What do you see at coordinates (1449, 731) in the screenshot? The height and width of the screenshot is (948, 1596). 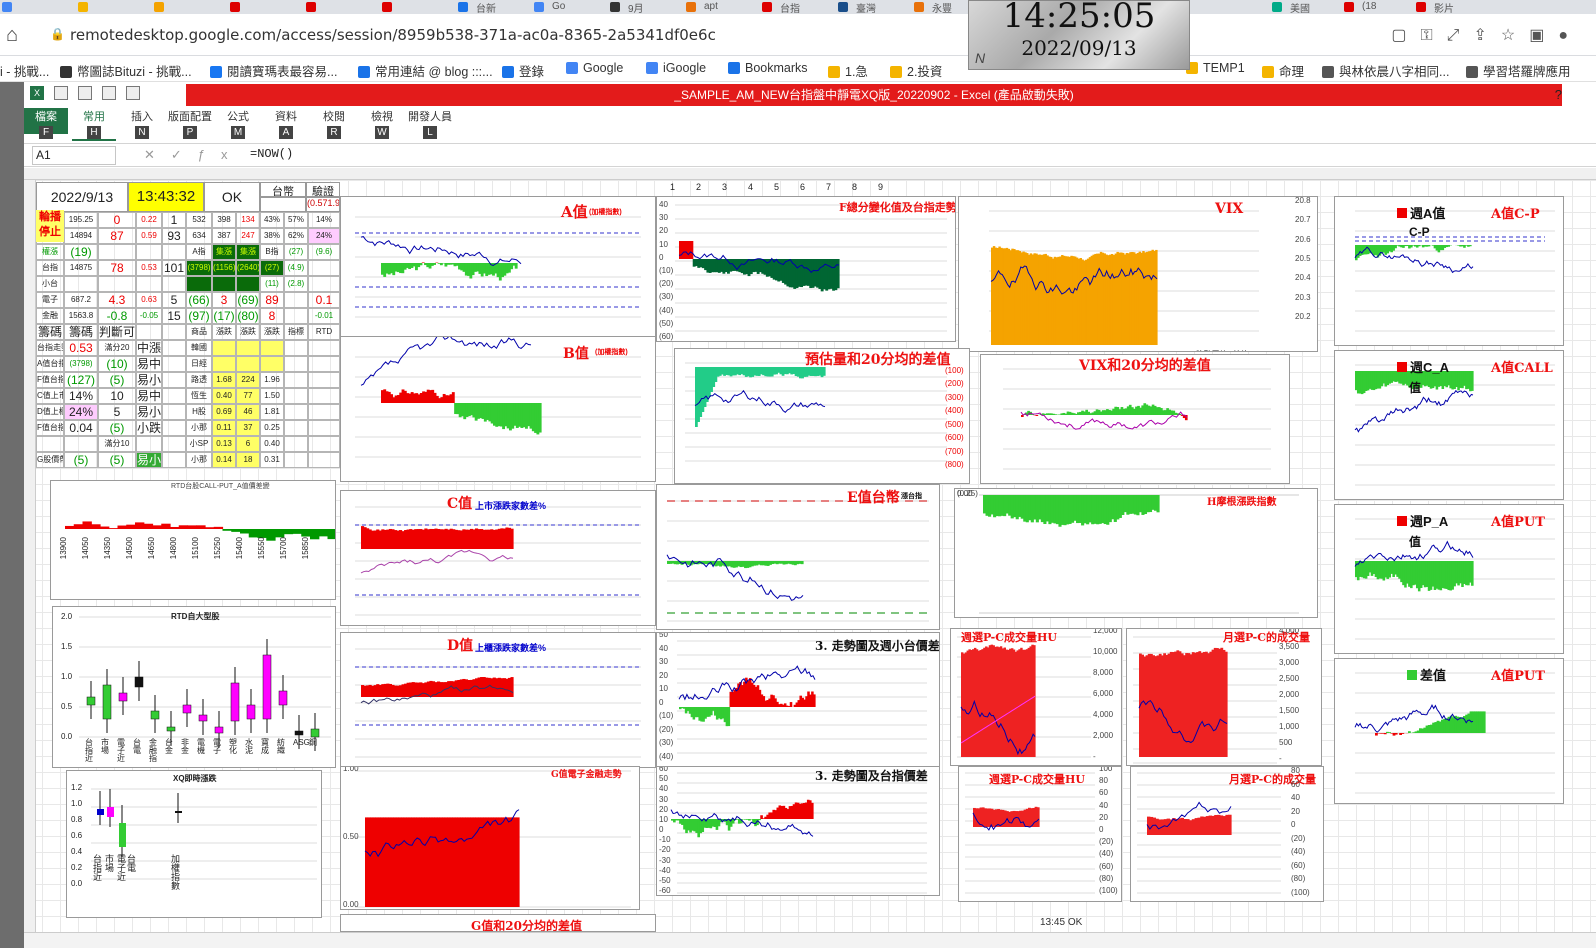 I see `chart-diff: 差值 A值PUT` at bounding box center [1449, 731].